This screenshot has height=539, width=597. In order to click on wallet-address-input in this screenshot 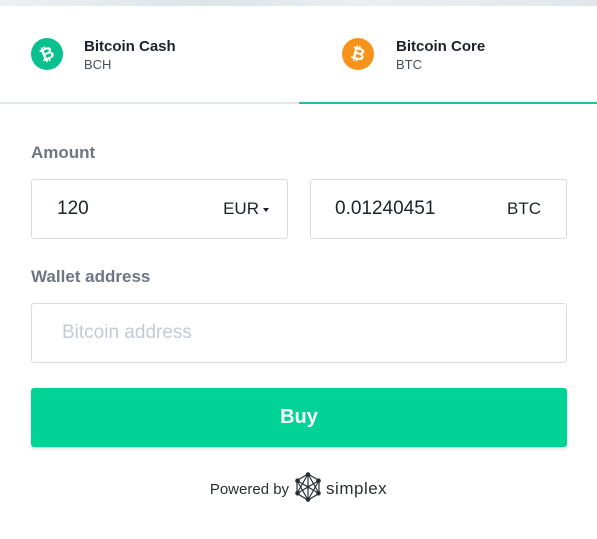, I will do `click(299, 333)`.